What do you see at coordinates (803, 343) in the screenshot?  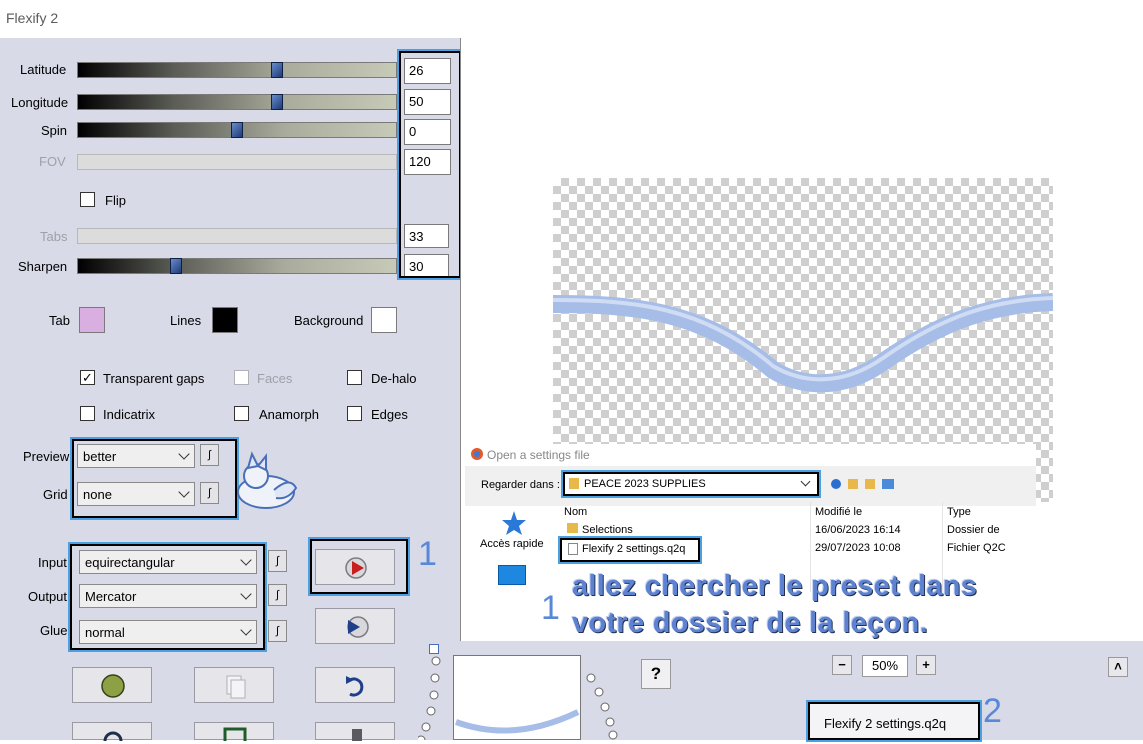 I see `preview-wave-image` at bounding box center [803, 343].